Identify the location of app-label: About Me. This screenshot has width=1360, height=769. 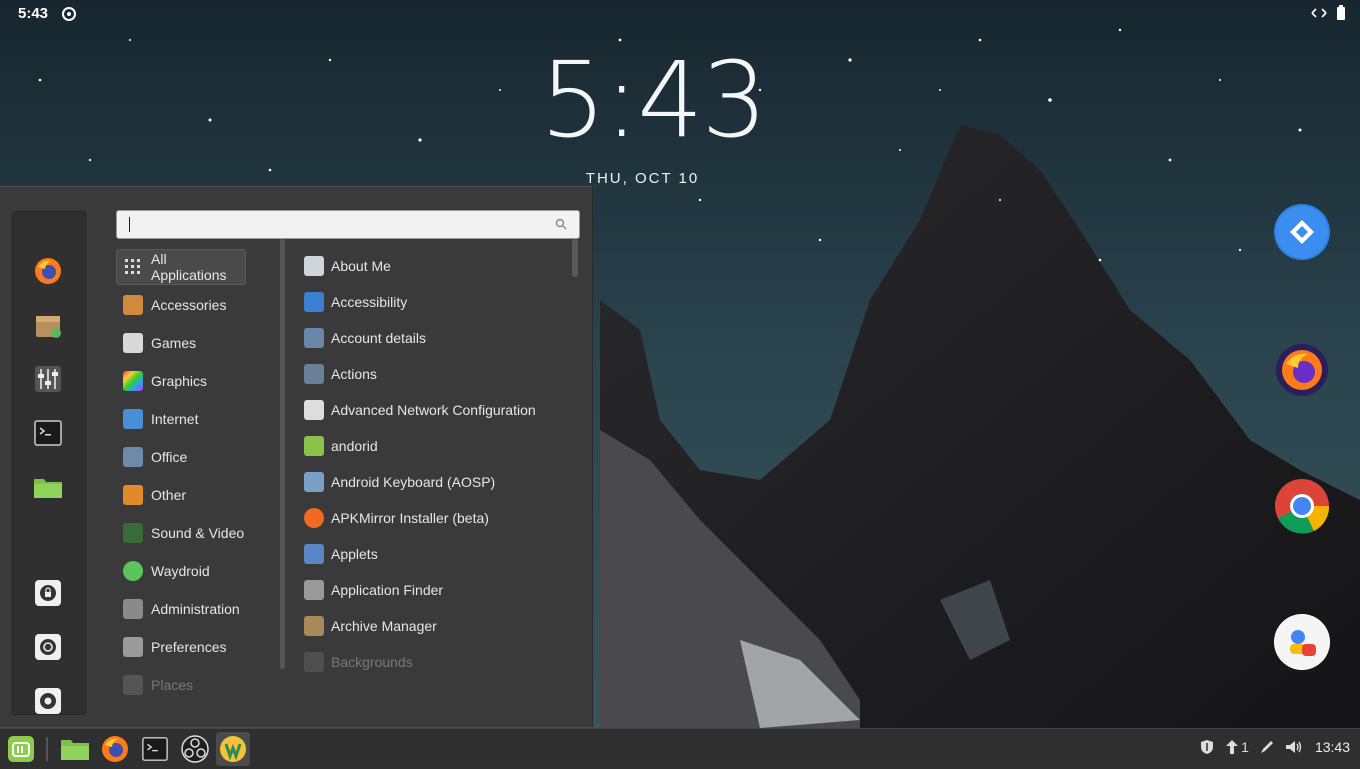
(361, 266).